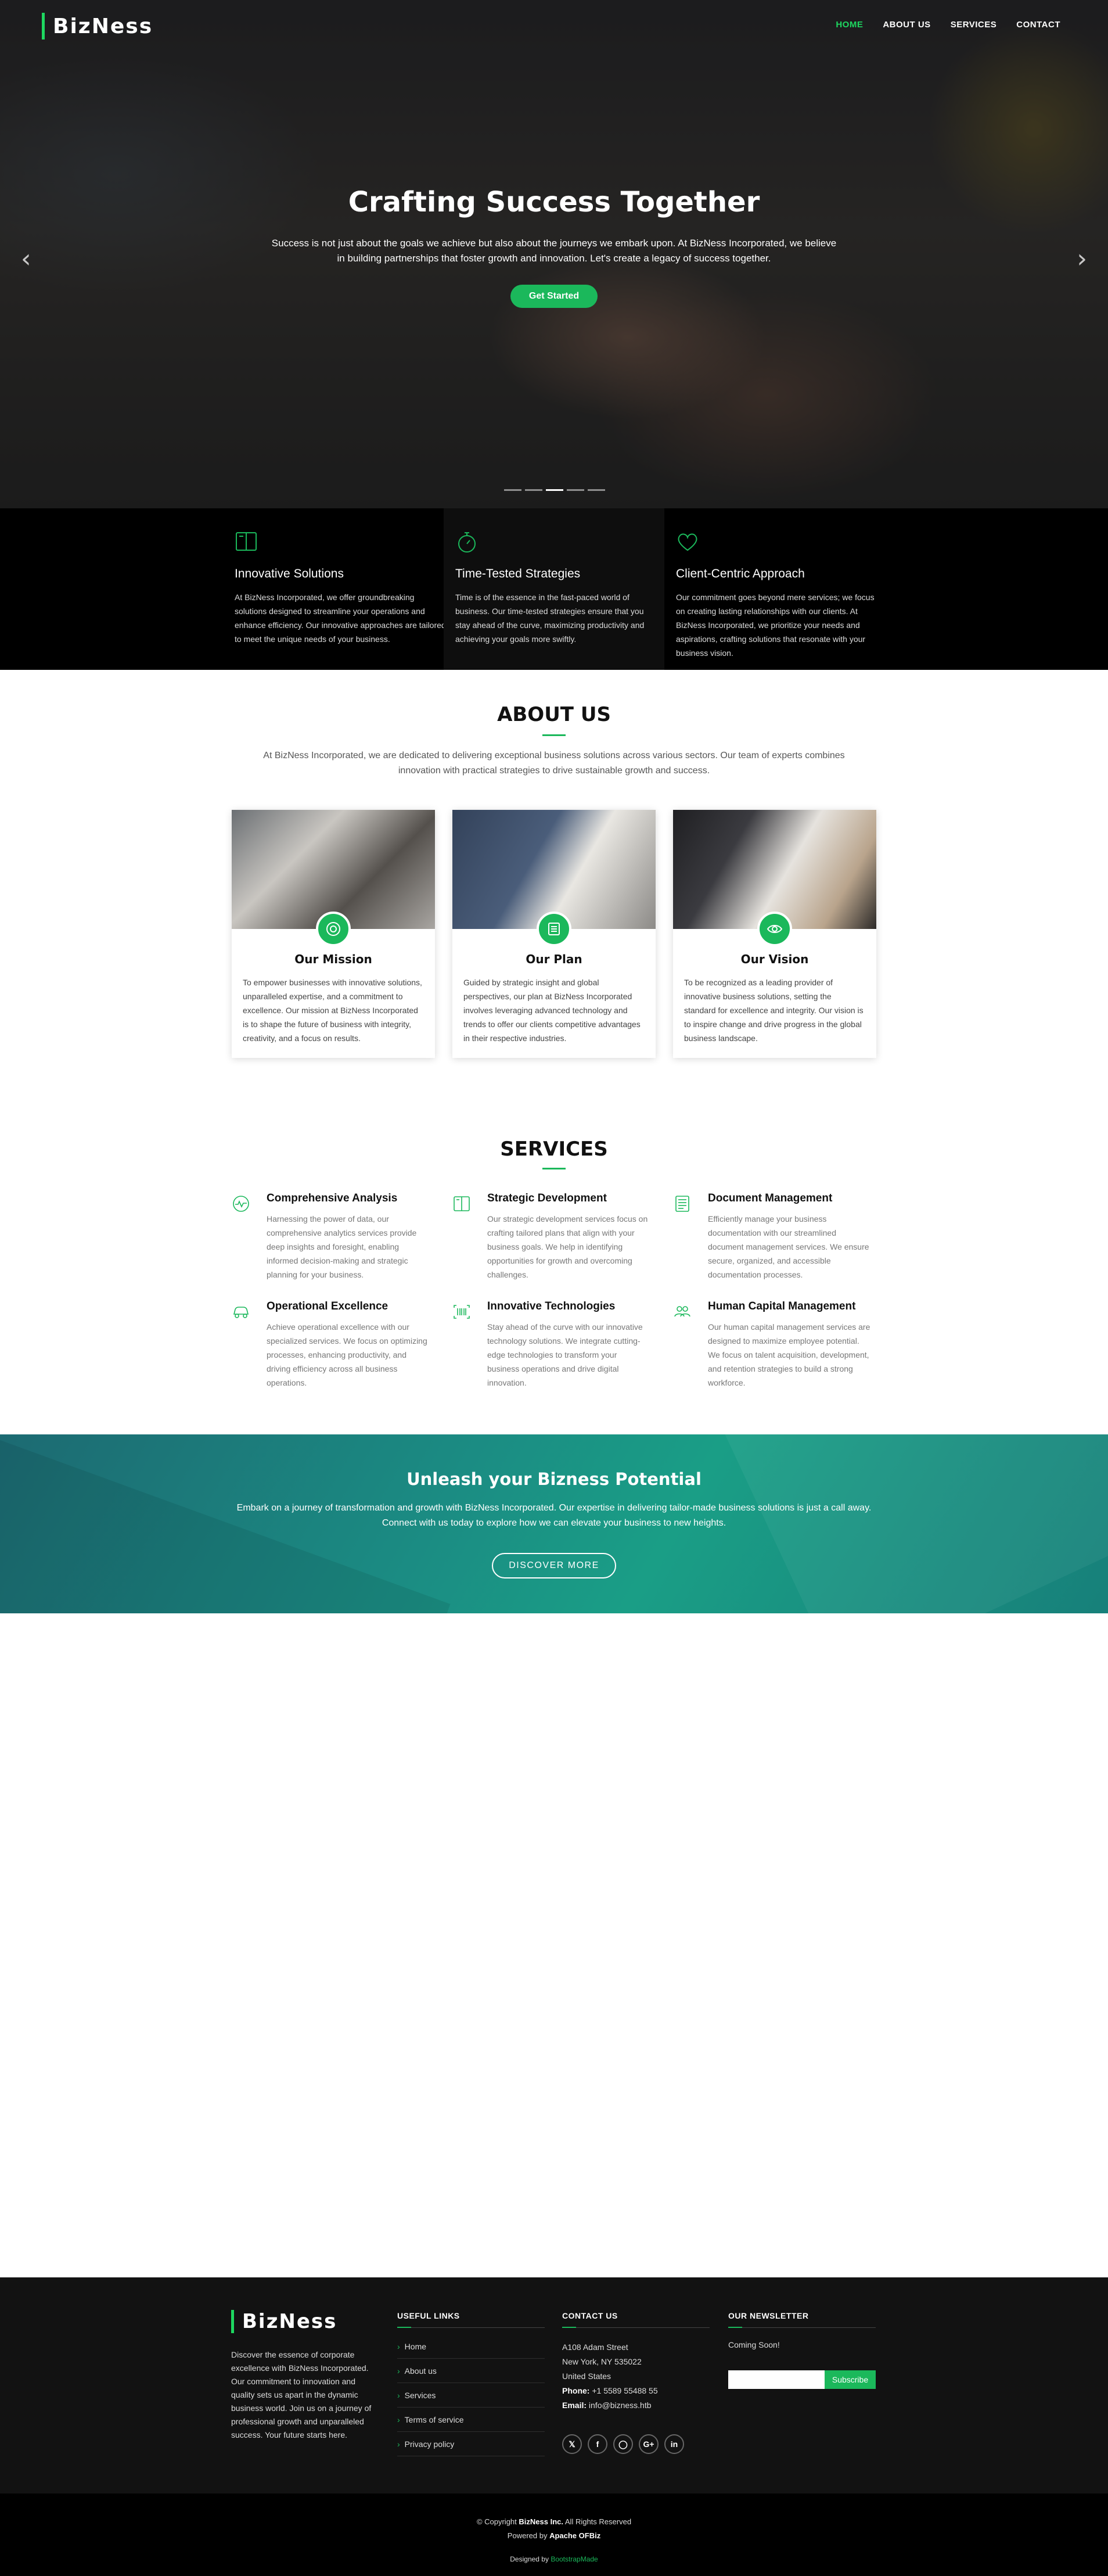 Image resolution: width=1108 pixels, height=2576 pixels. I want to click on instagram-icon: ◯, so click(623, 2444).